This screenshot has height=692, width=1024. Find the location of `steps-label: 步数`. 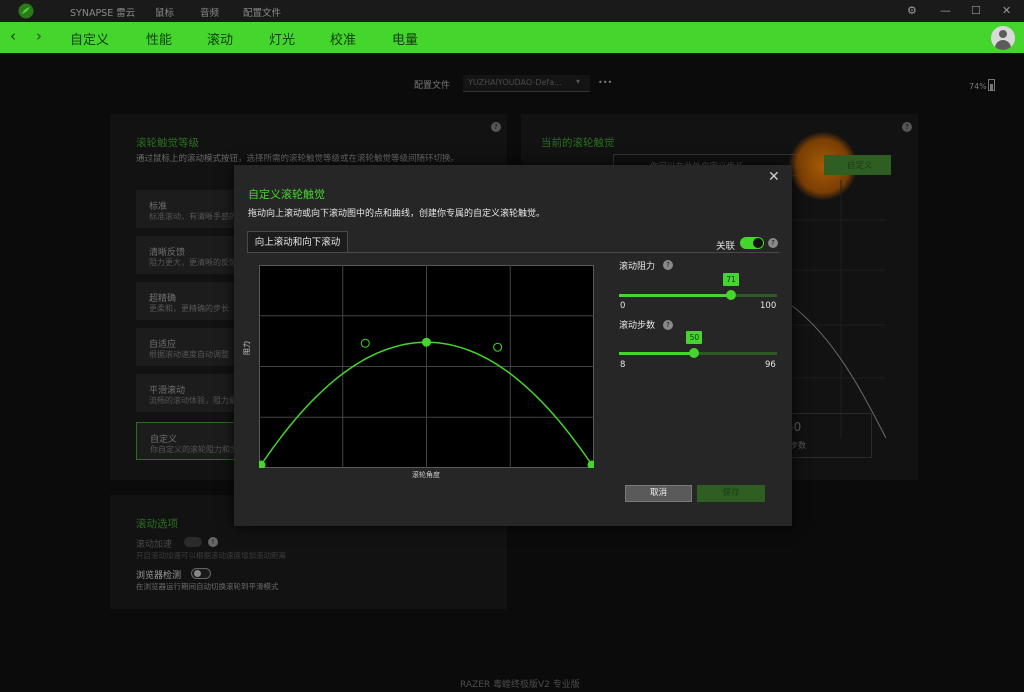

steps-label: 步数 is located at coordinates (798, 445).